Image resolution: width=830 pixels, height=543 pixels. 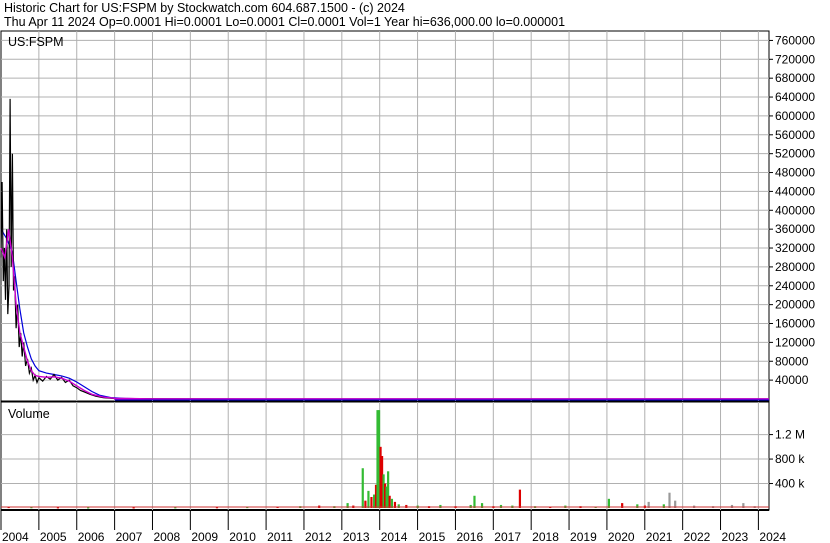 What do you see at coordinates (790, 484) in the screenshot?
I see `volume-tick-label: 400 k` at bounding box center [790, 484].